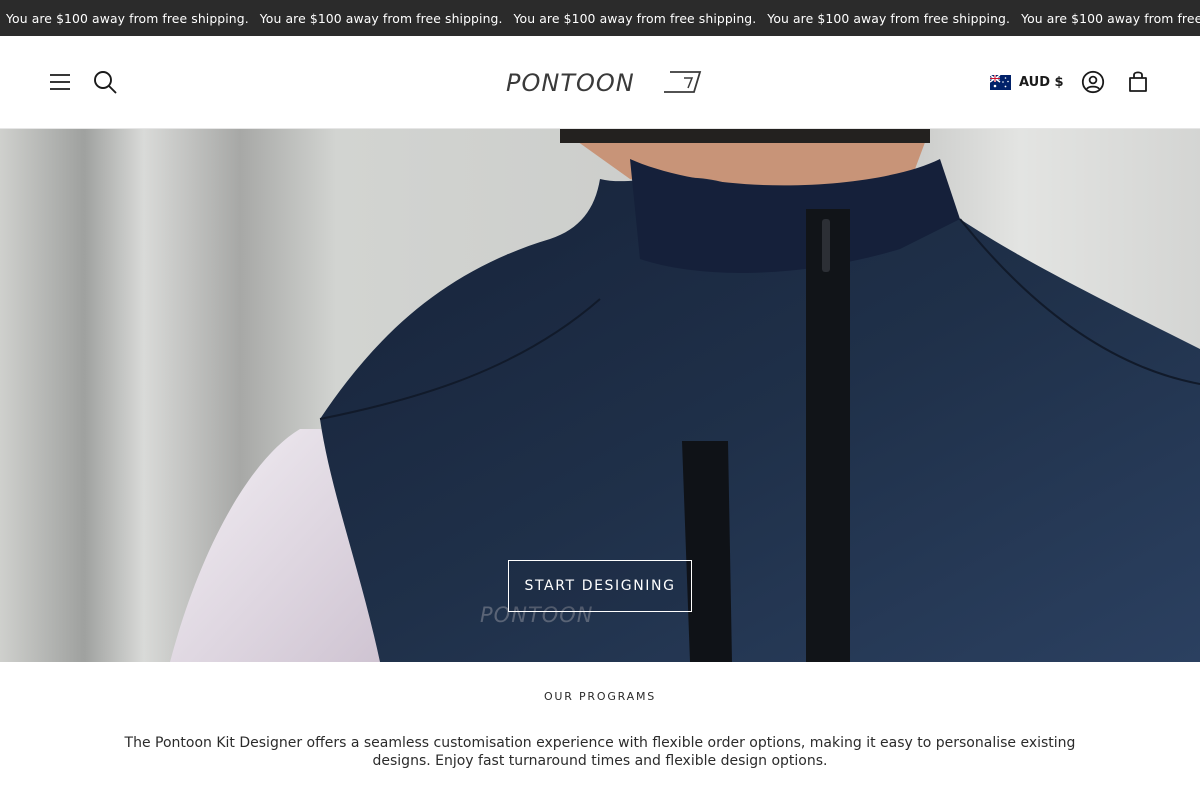 Image resolution: width=1200 pixels, height=800 pixels. I want to click on currency-label: AUD $, so click(1041, 82).